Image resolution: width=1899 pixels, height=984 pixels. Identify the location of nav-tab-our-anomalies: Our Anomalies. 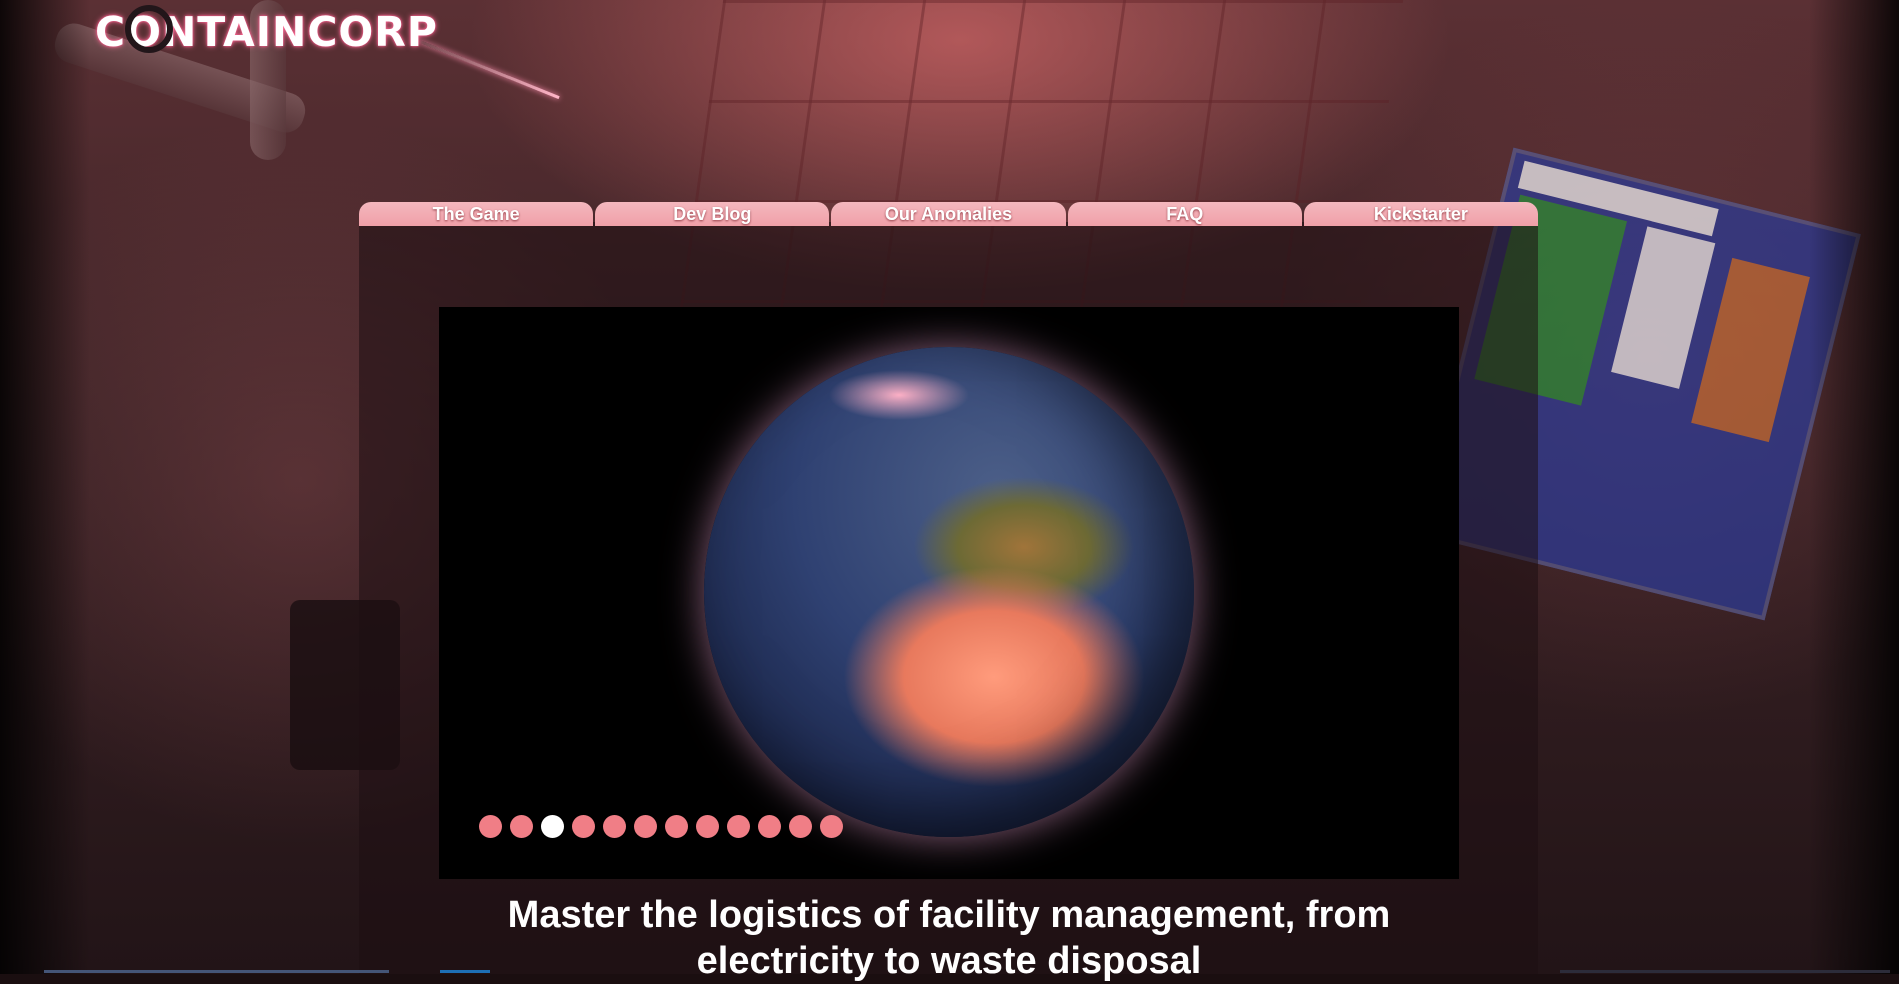
(948, 214).